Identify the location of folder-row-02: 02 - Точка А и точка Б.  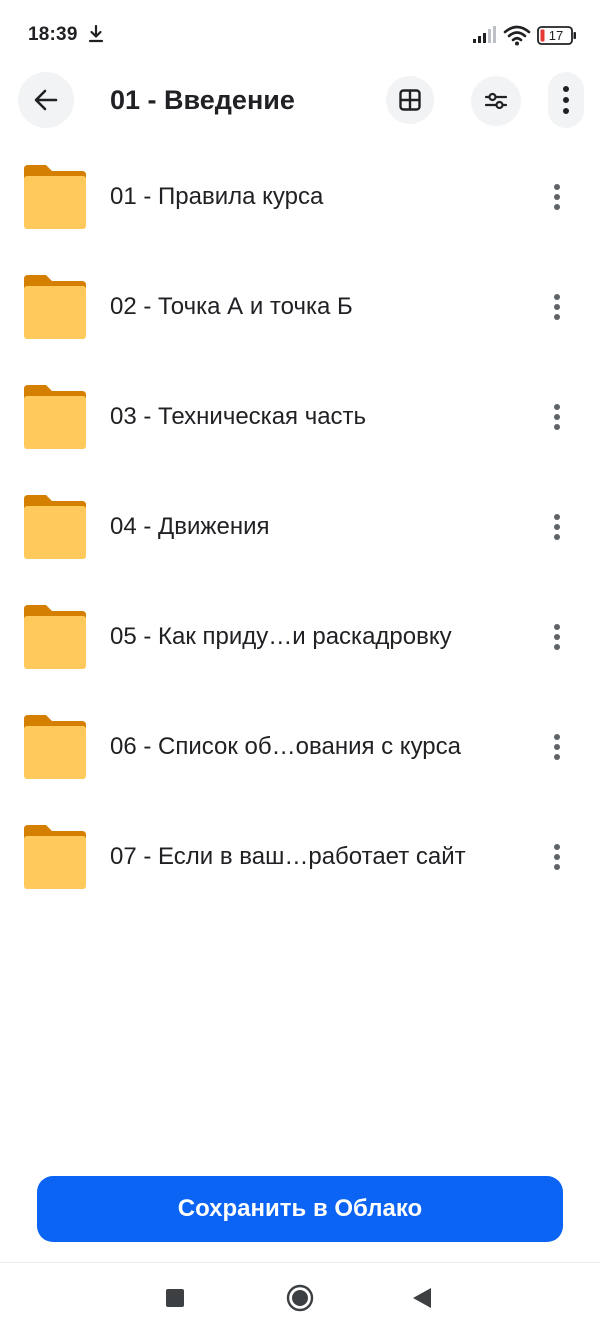
(300, 310).